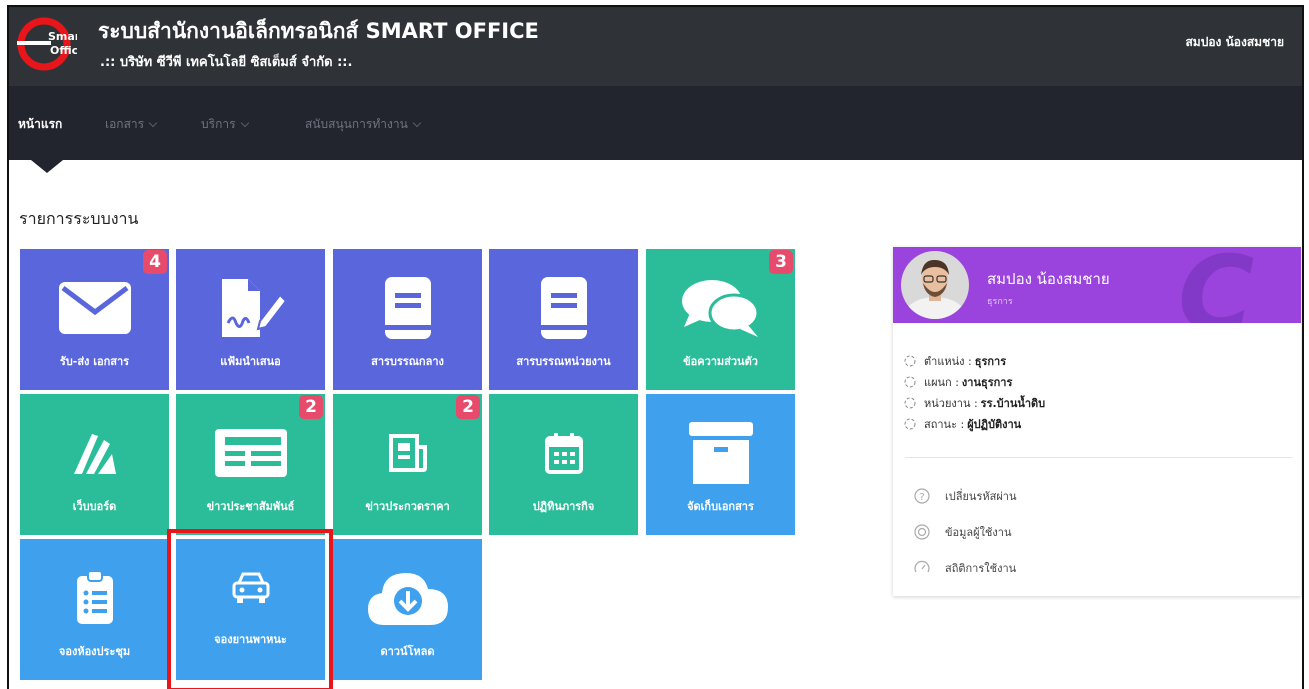 This screenshot has width=1309, height=689. I want to click on nav-documents-label: เอกสาร, so click(125, 124).